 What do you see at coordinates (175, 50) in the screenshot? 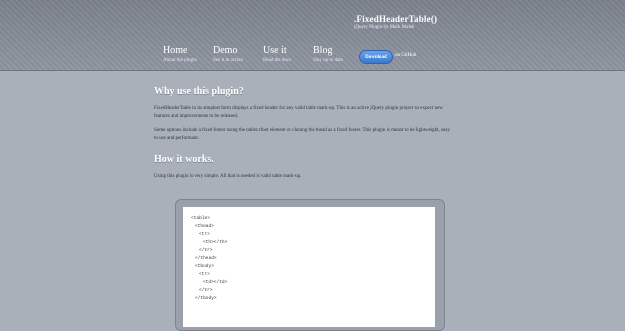
I see `nav-label: Home` at bounding box center [175, 50].